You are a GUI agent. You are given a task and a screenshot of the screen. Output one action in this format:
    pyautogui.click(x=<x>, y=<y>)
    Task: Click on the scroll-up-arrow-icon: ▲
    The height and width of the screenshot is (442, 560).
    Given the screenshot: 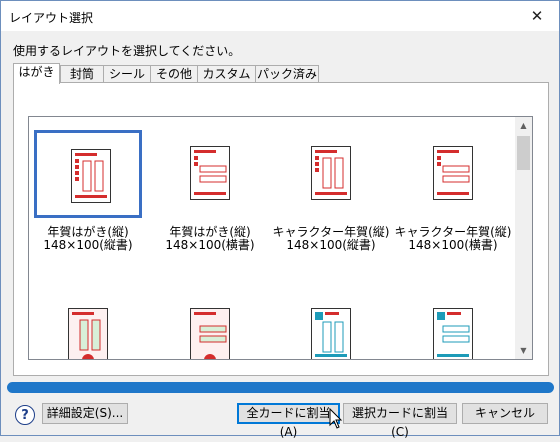 What is the action you would take?
    pyautogui.click(x=523, y=125)
    